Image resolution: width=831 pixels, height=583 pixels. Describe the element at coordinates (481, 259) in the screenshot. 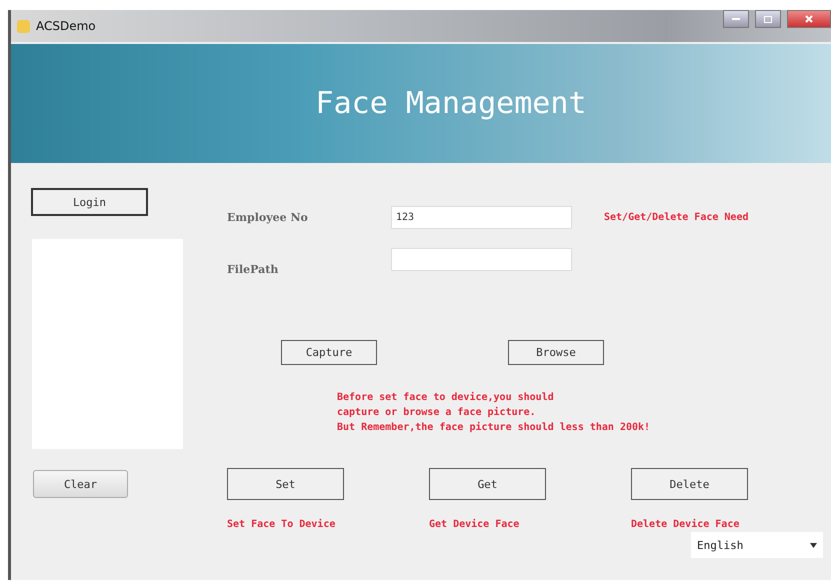

I see `text-field` at that location.